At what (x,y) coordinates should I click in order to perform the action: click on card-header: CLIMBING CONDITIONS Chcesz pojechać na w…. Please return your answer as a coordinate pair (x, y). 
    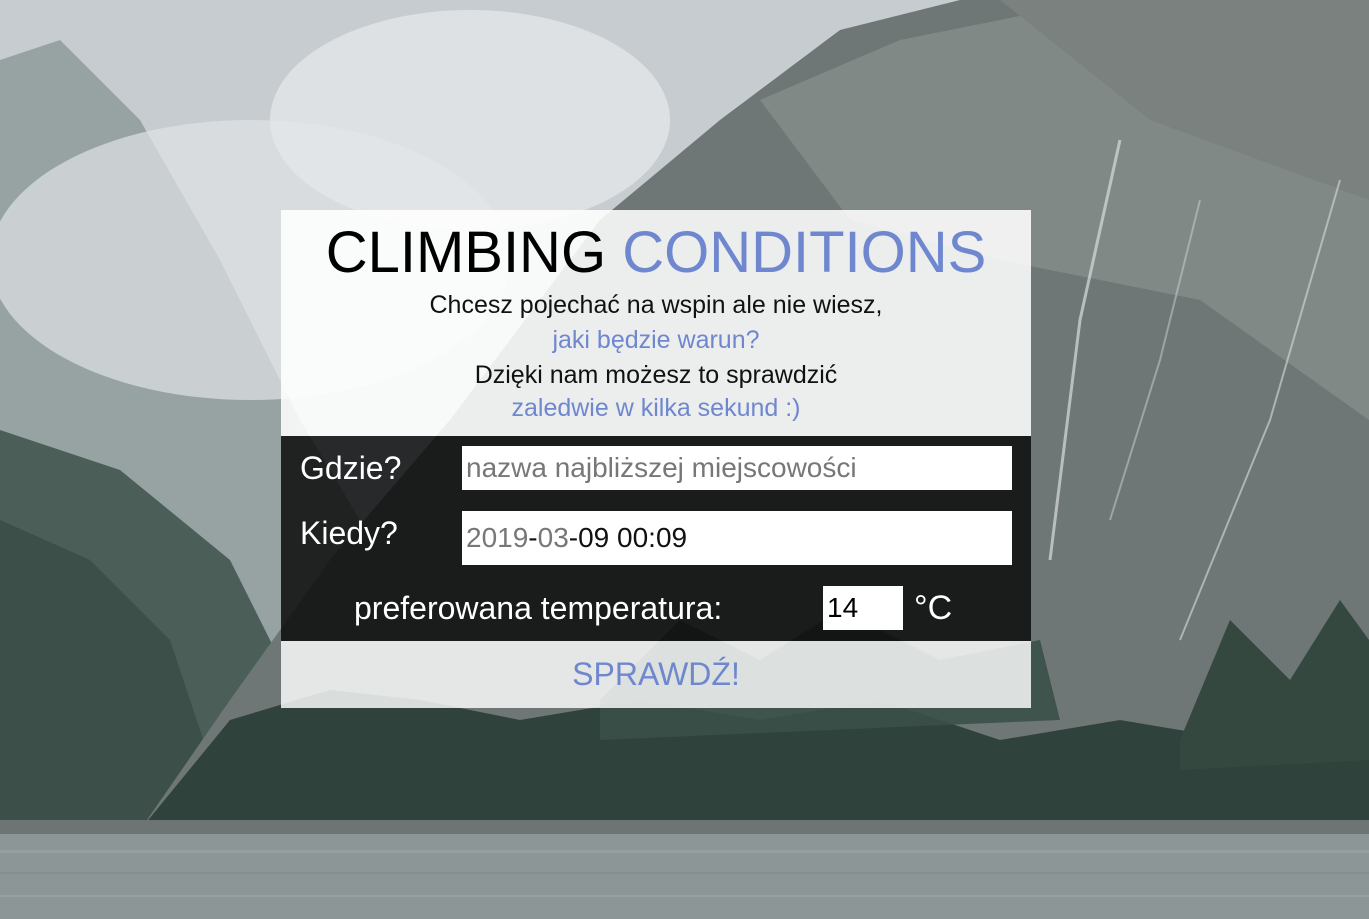
    Looking at the image, I should click on (656, 323).